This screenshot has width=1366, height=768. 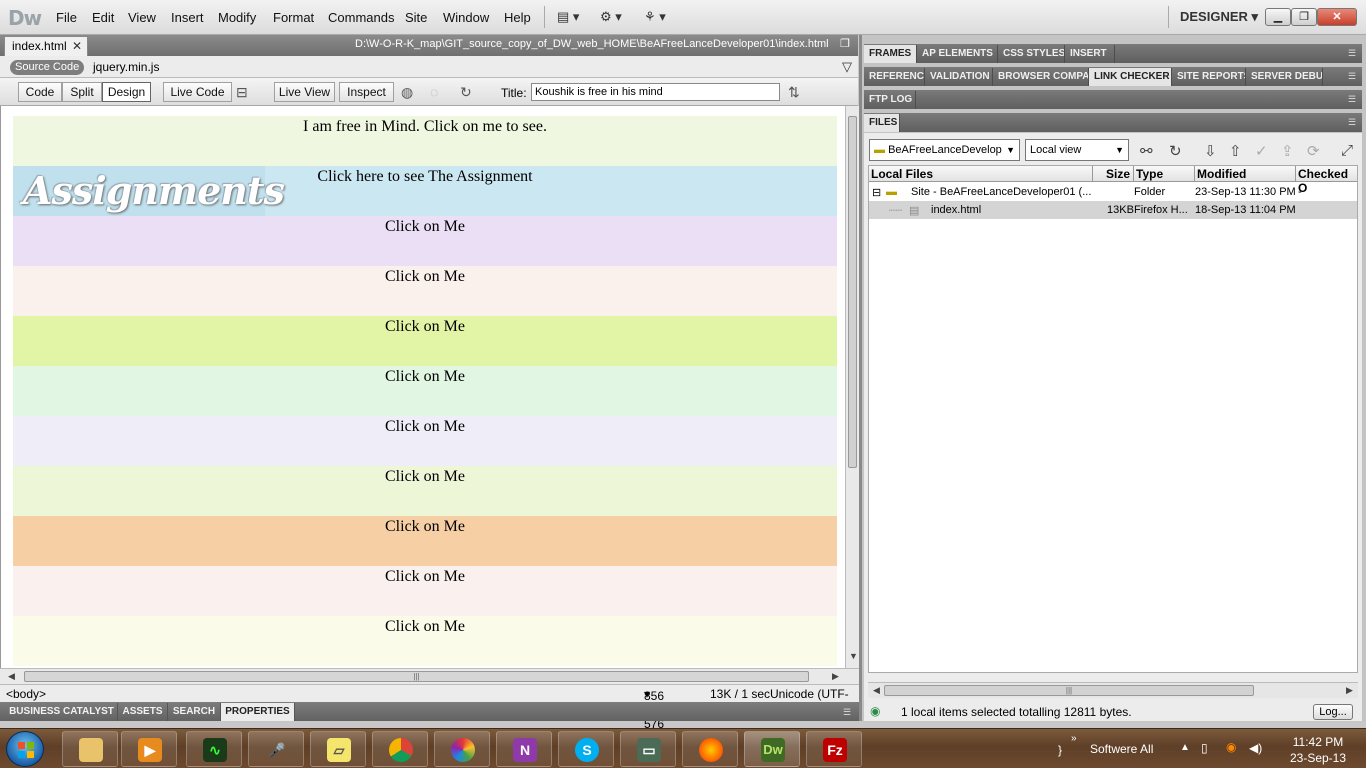 What do you see at coordinates (1318, 750) in the screenshot?
I see `clock: 11:42 PM 23-Sep-13` at bounding box center [1318, 750].